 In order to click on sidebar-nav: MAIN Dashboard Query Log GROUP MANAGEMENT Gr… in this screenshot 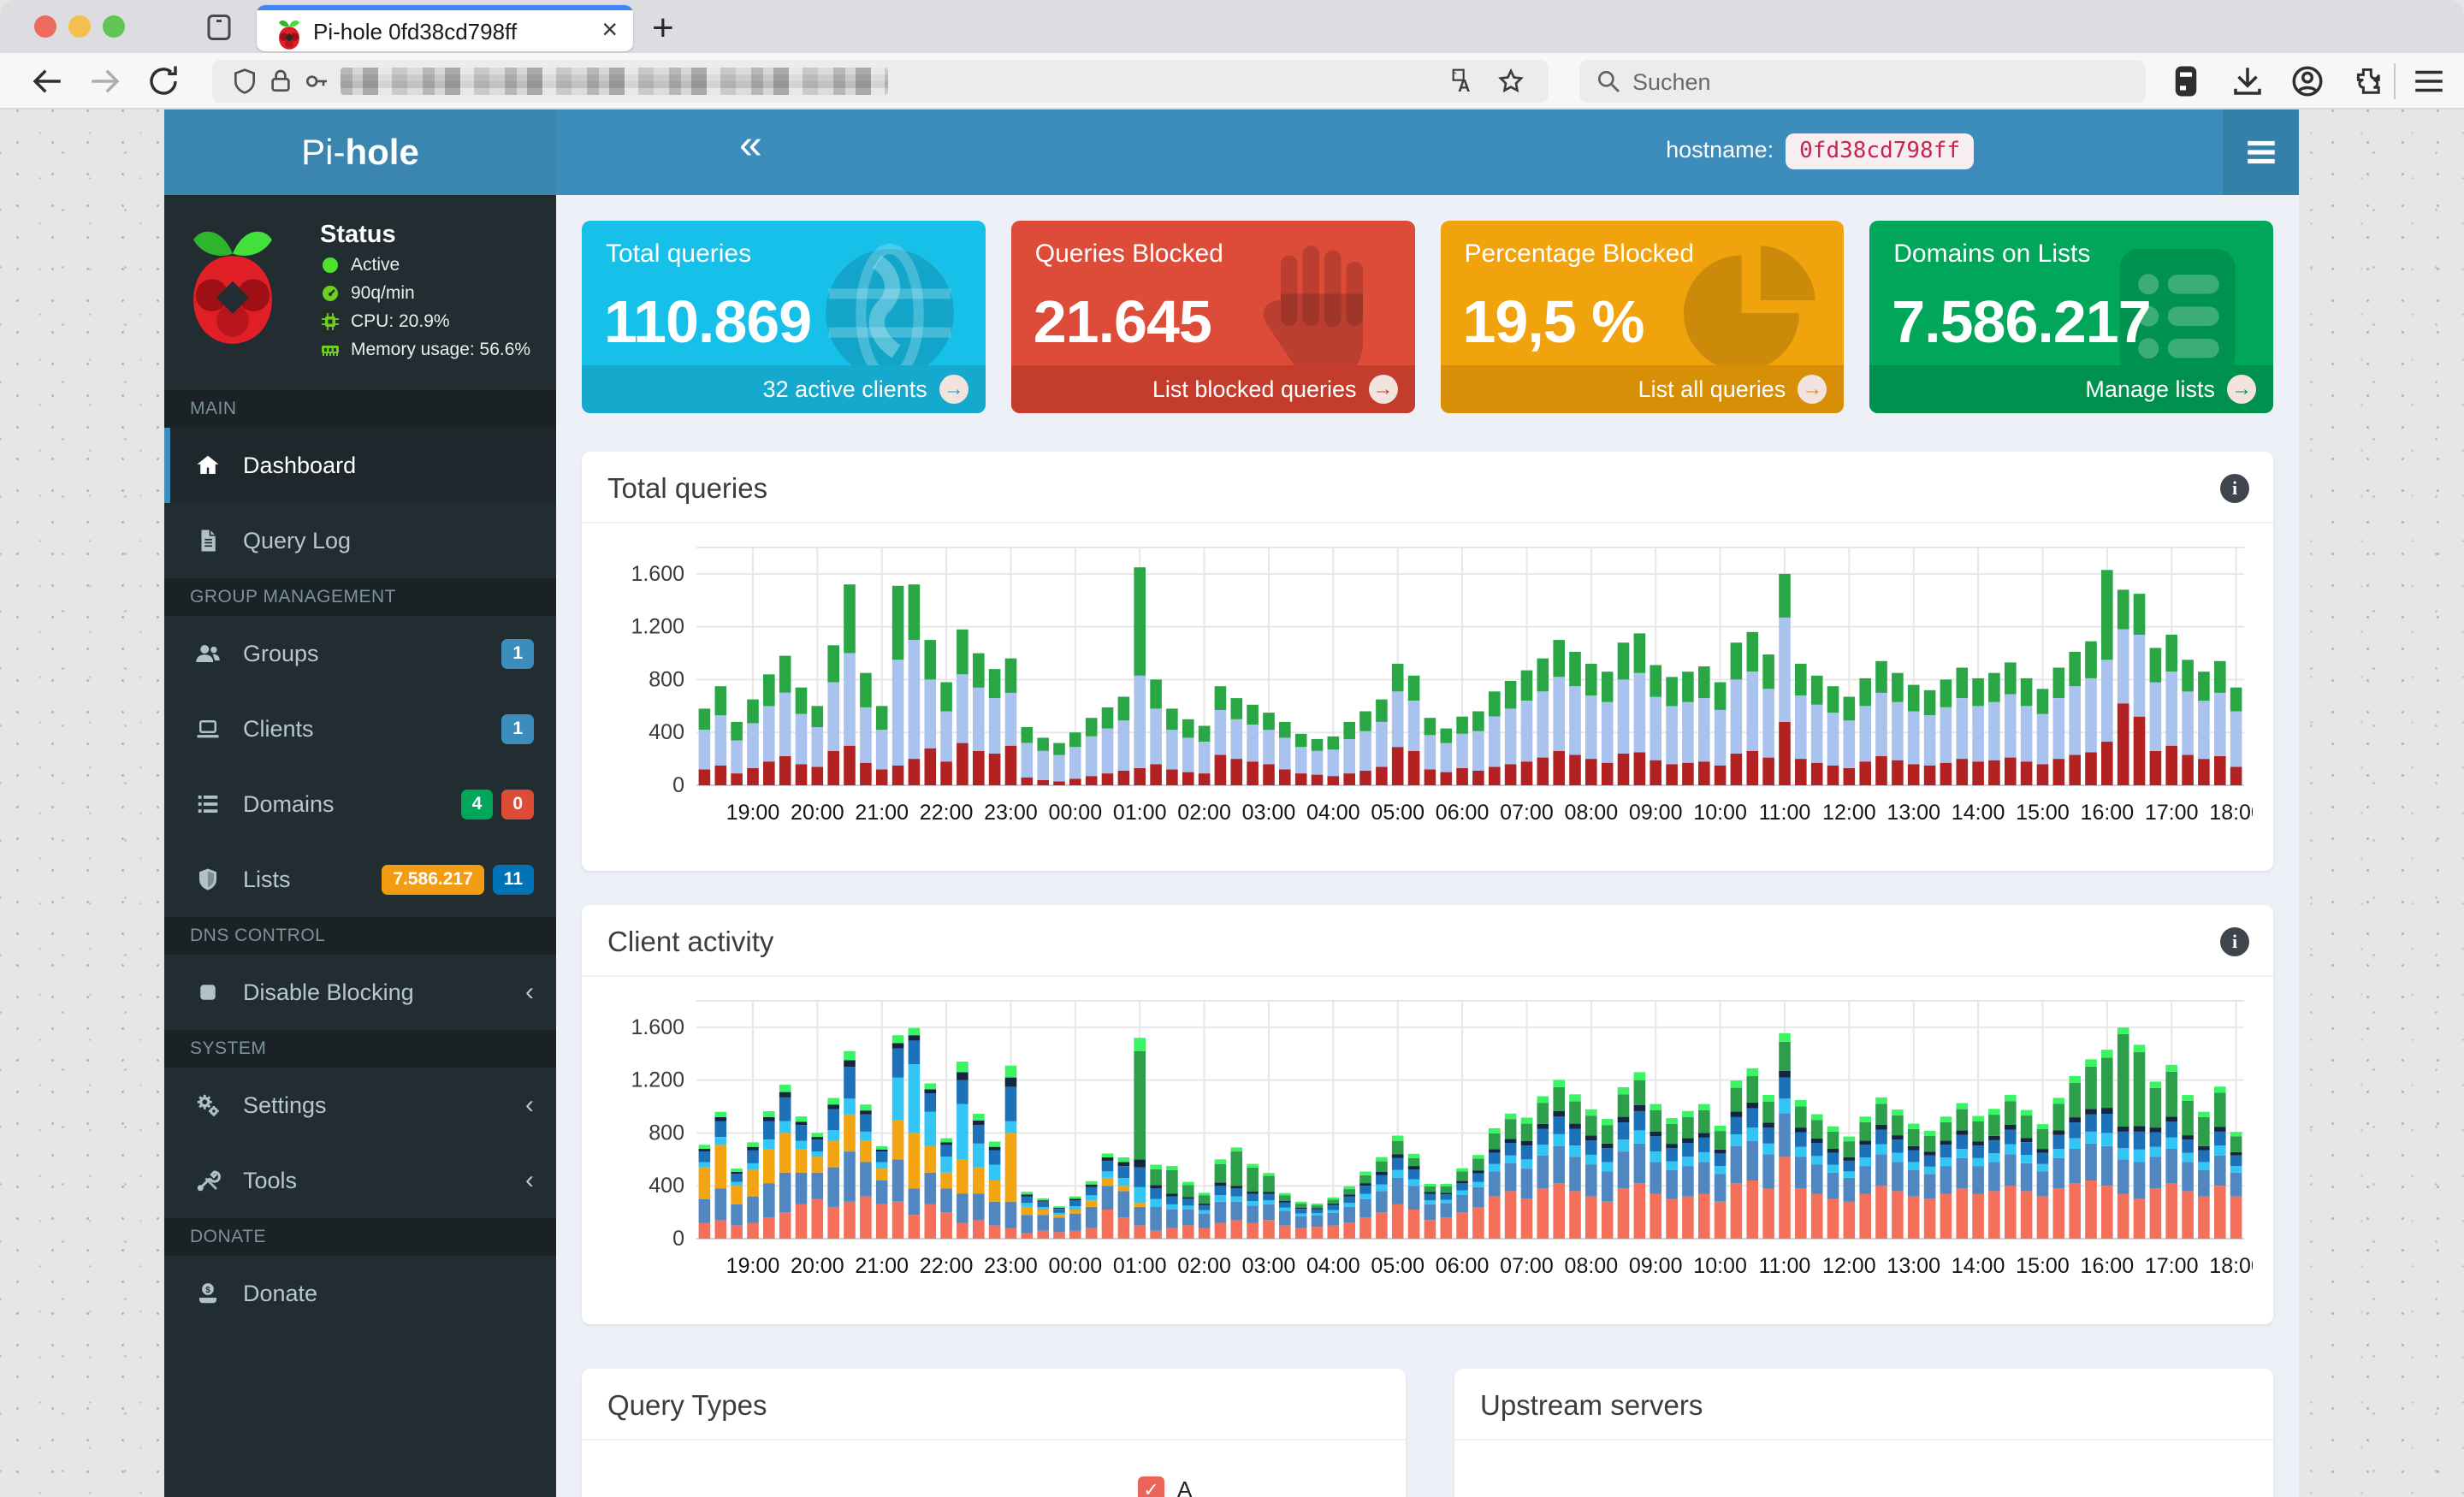, I will do `click(360, 943)`.